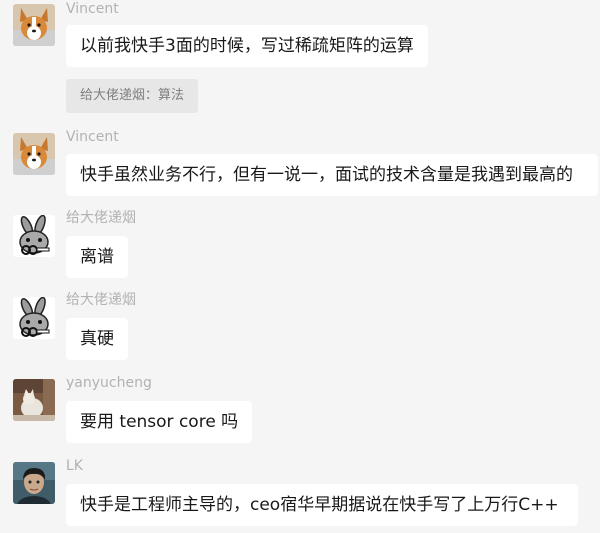 The image size is (600, 533). I want to click on person-avatar-icon, so click(34, 483).